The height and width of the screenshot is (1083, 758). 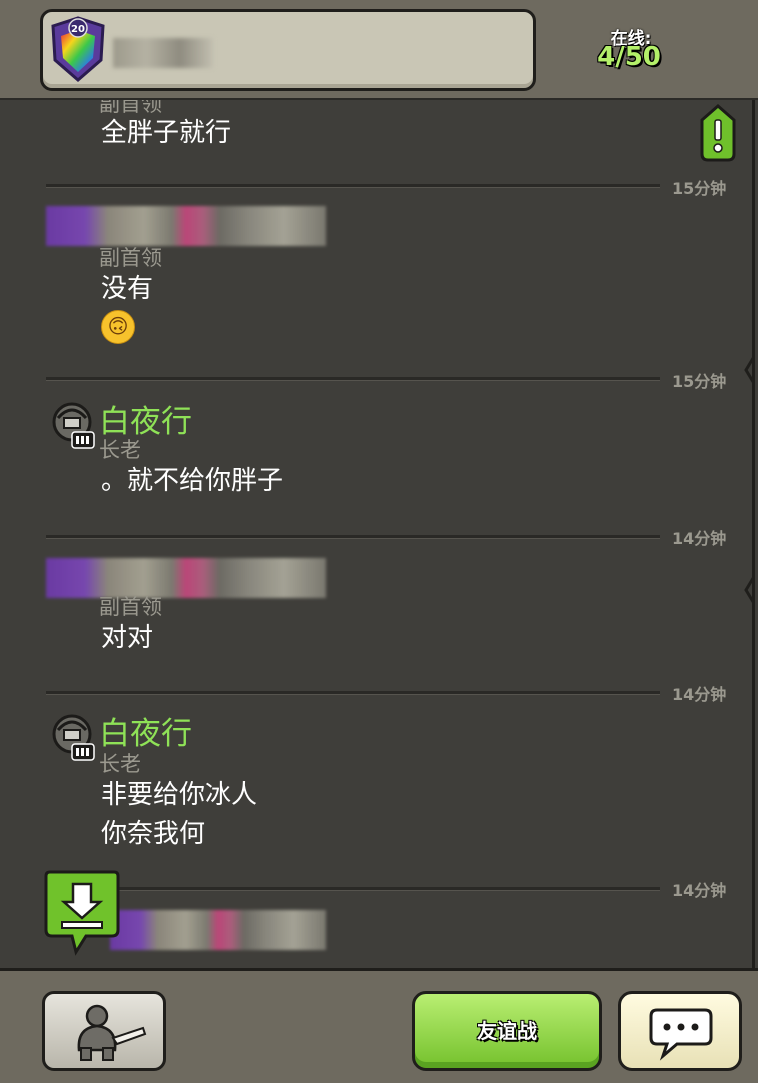 What do you see at coordinates (145, 730) in the screenshot?
I see `message-sender-name: 白夜行` at bounding box center [145, 730].